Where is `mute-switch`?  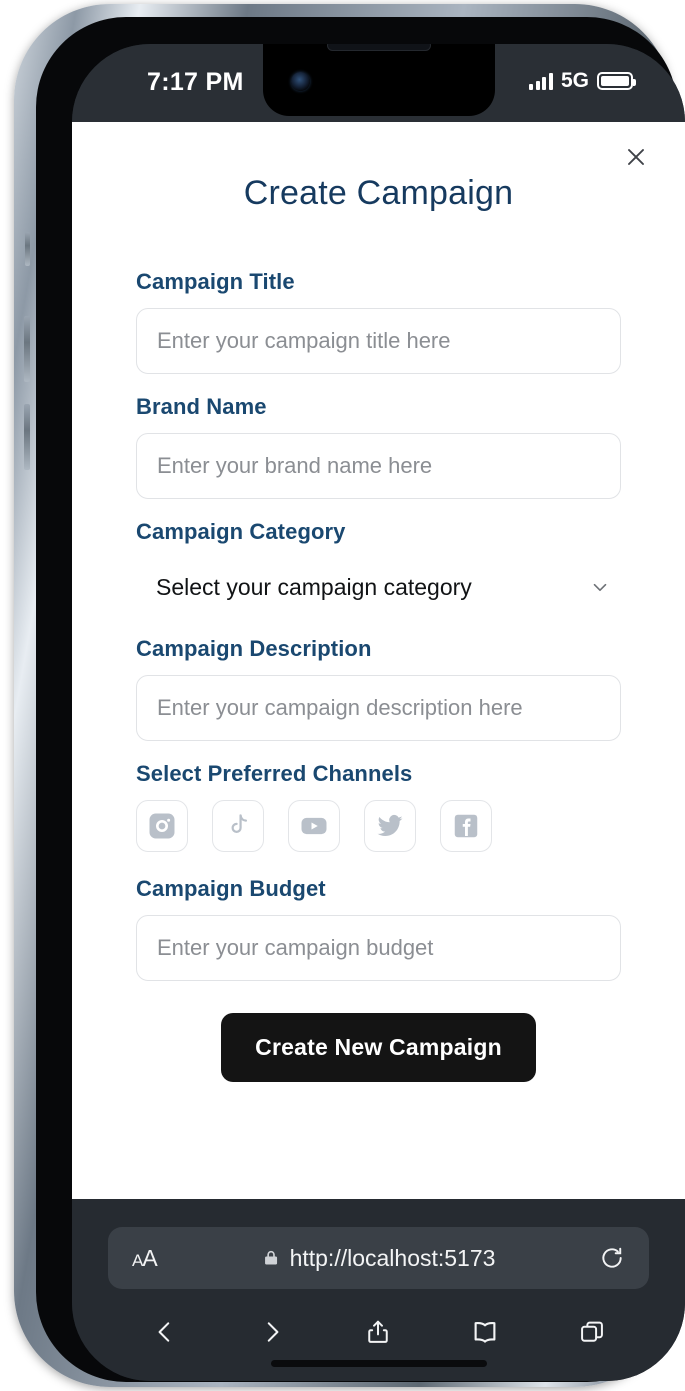
mute-switch is located at coordinates (27, 249).